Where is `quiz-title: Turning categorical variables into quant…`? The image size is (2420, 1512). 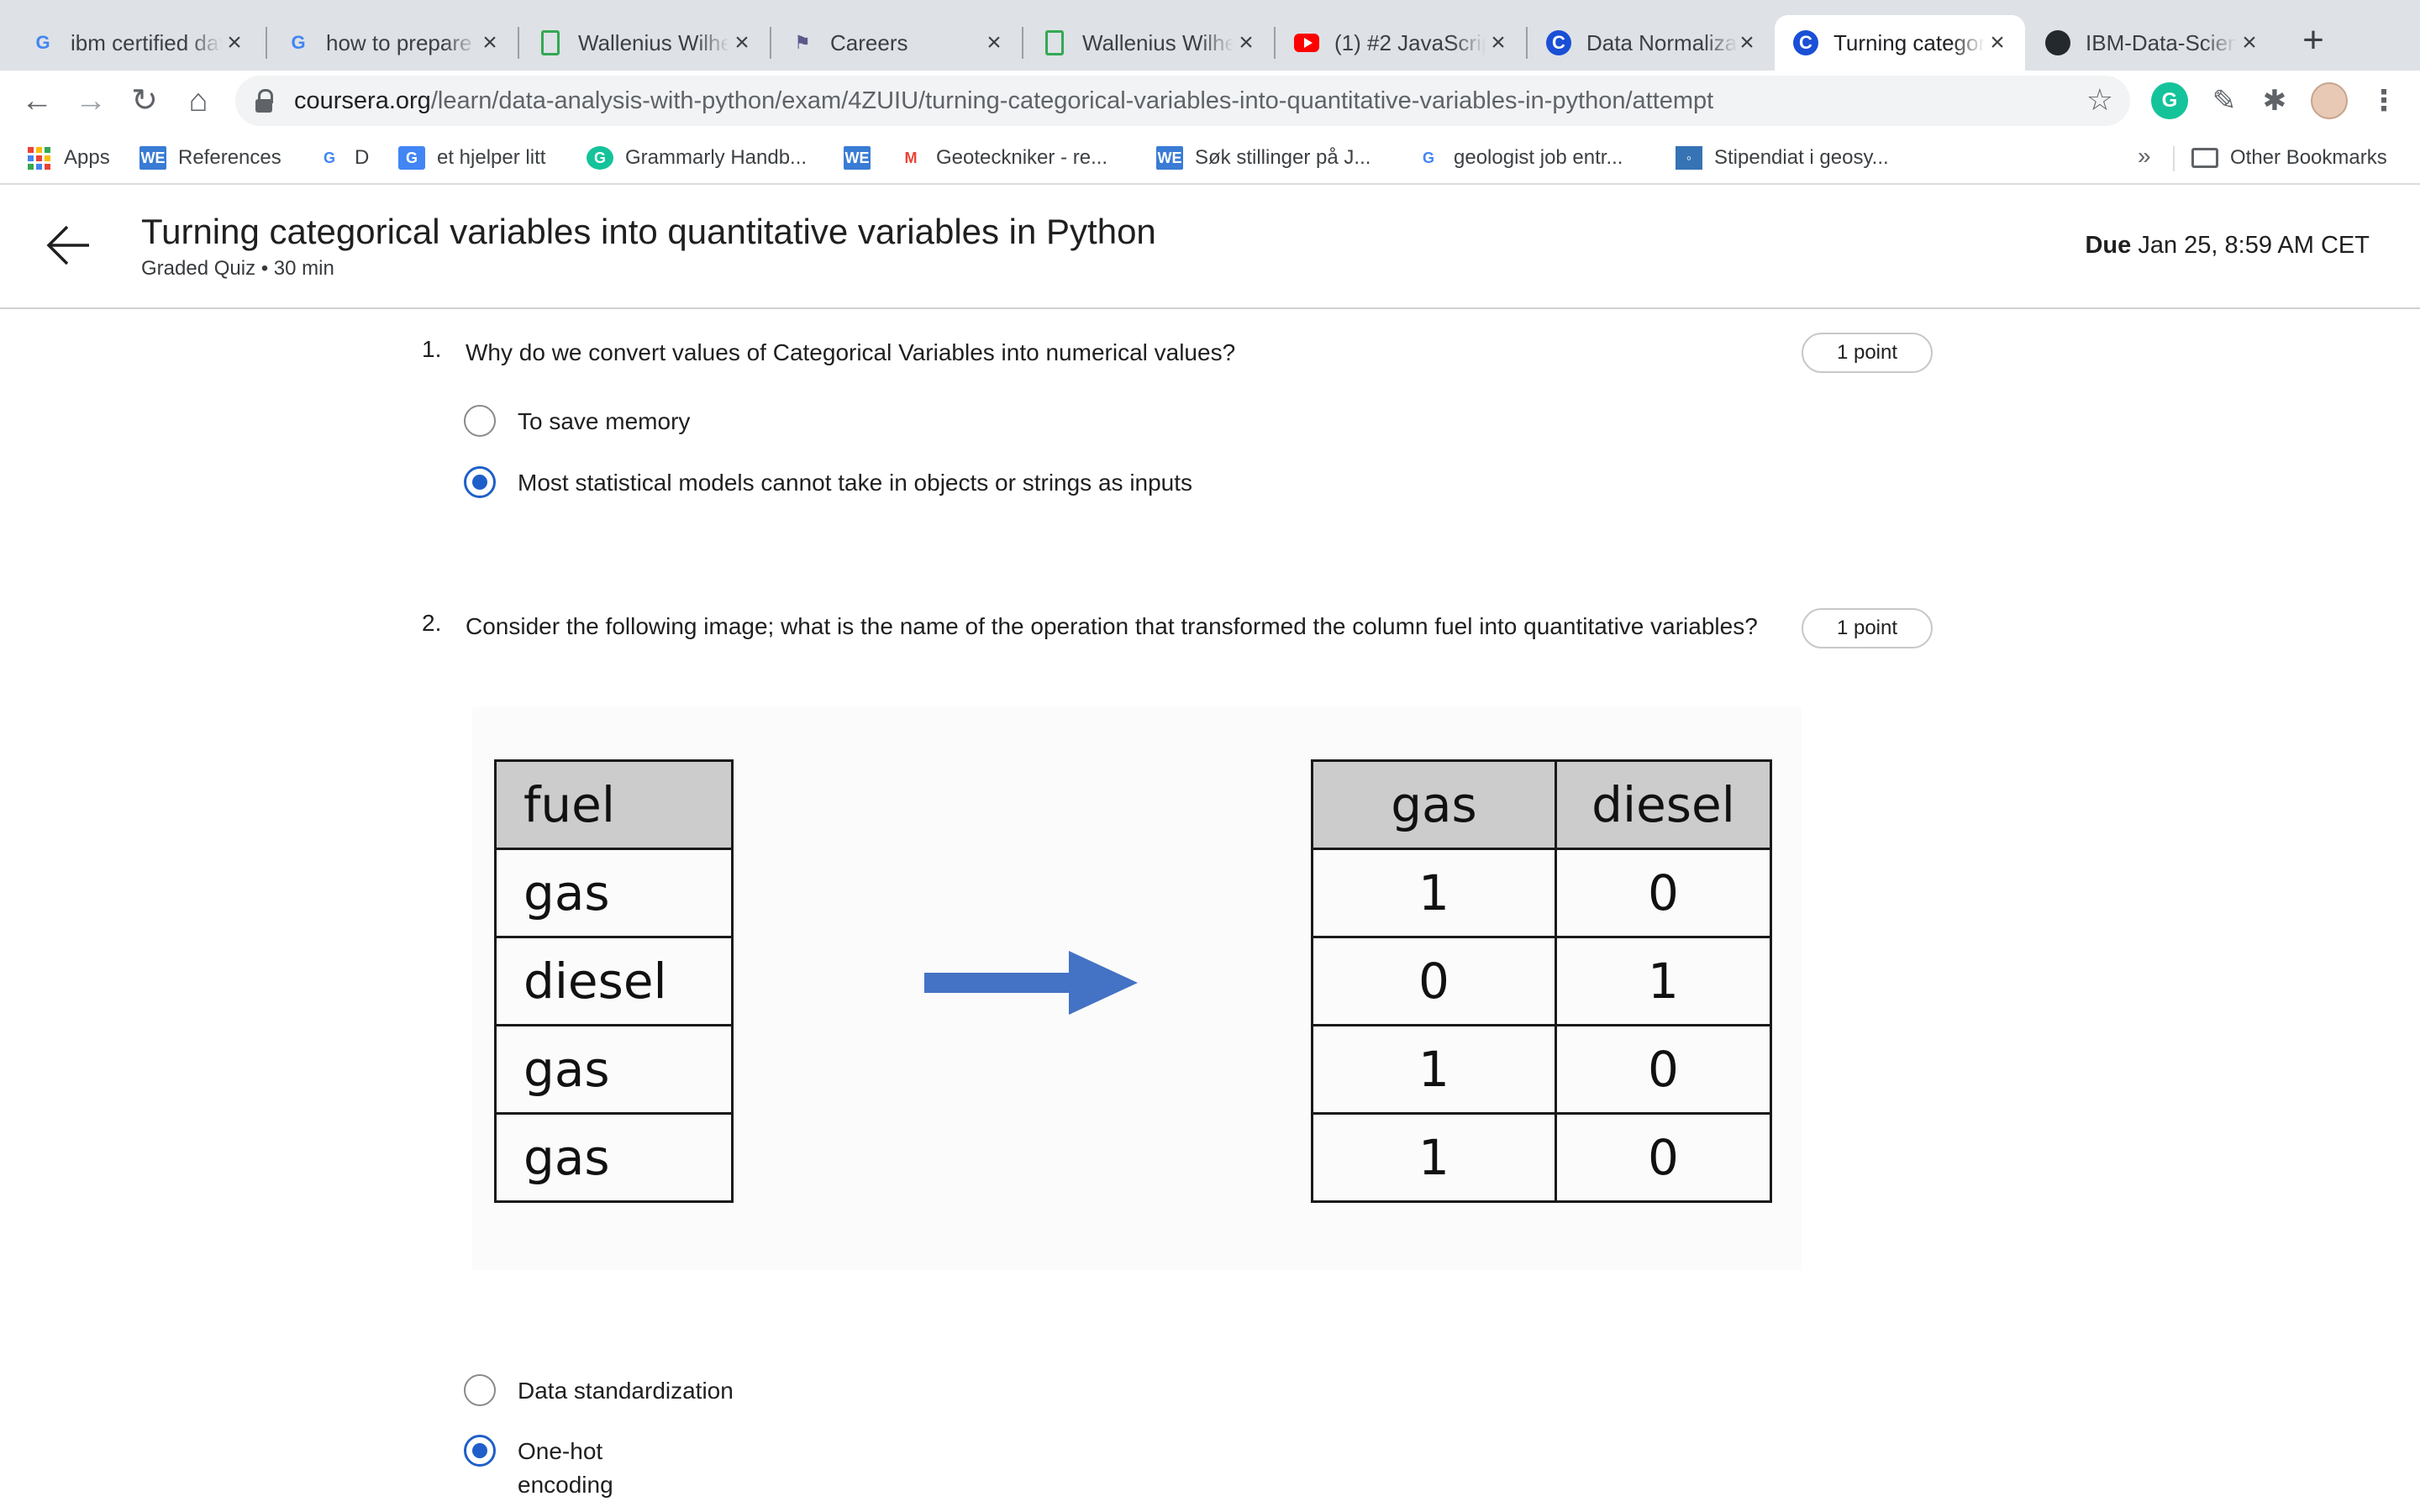
quiz-title: Turning categorical variables into quant… is located at coordinates (648, 231).